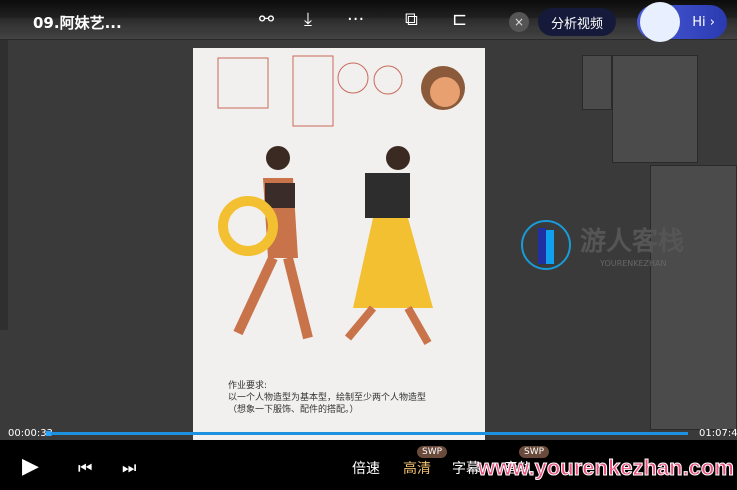 The image size is (737, 490). Describe the element at coordinates (85, 468) in the screenshot. I see `previous-icon: ⏮` at that location.